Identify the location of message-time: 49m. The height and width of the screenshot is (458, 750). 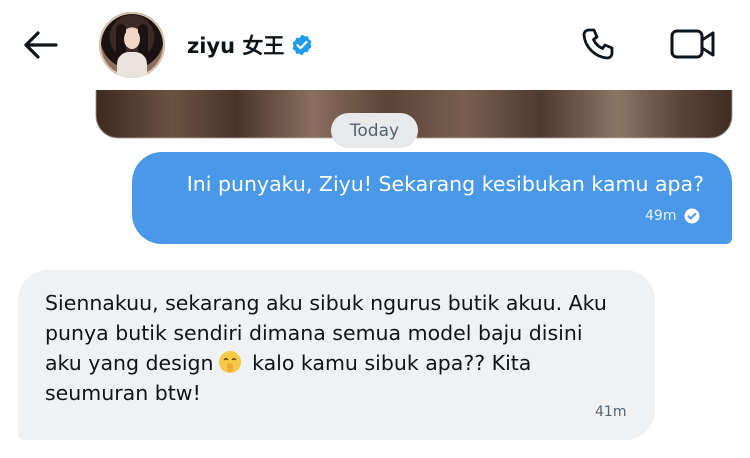
(661, 216).